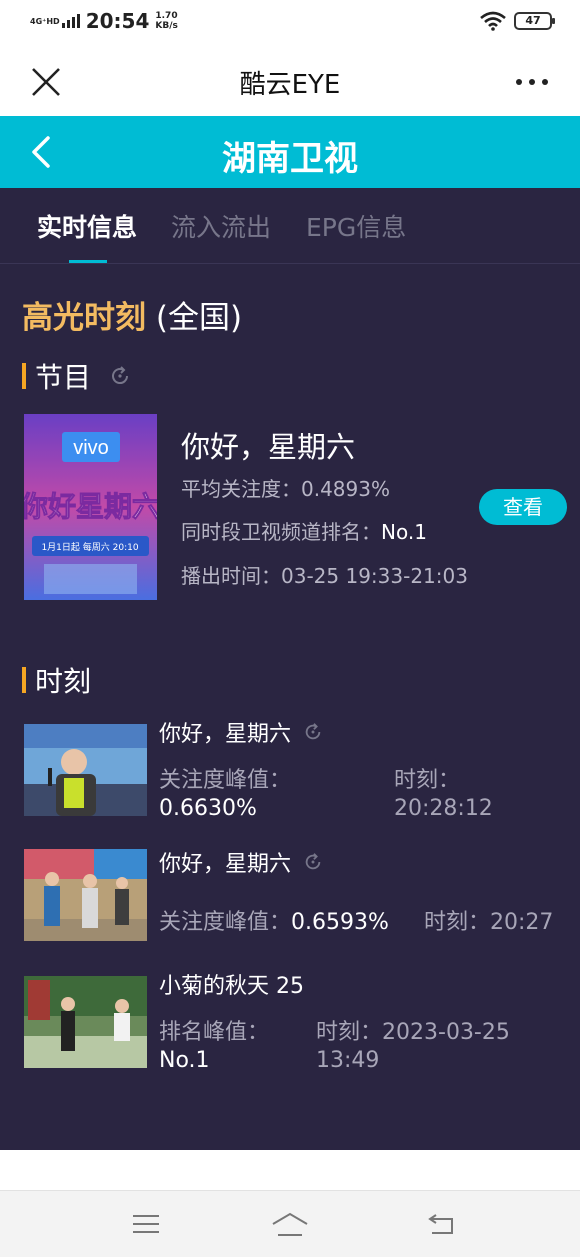  I want to click on time-value-clock: 13:49, so click(348, 1060).